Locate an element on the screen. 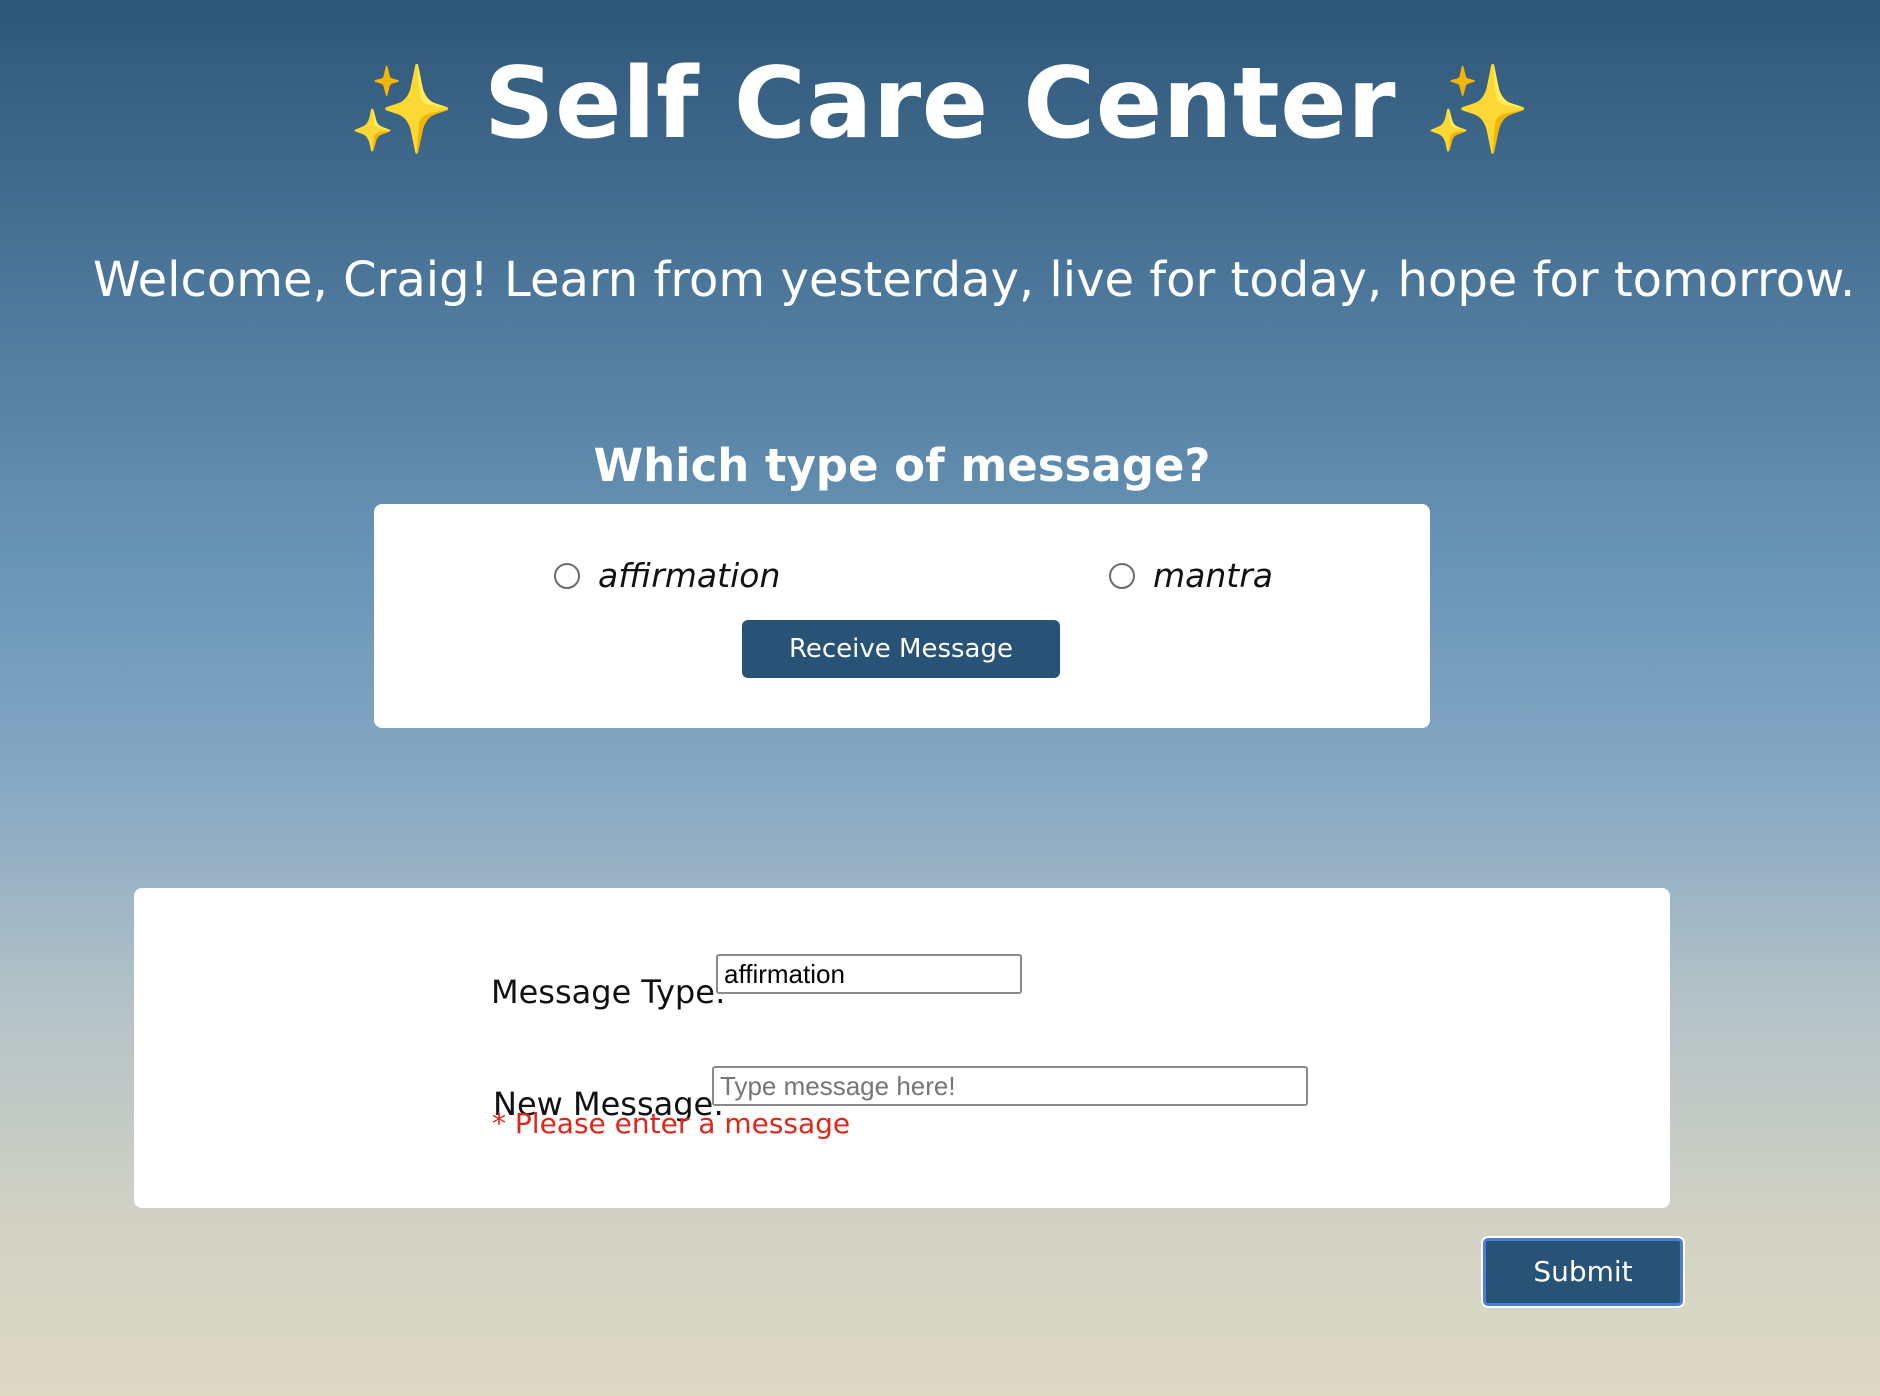 Image resolution: width=1880 pixels, height=1396 pixels. mantra-radio-icon is located at coordinates (1122, 576).